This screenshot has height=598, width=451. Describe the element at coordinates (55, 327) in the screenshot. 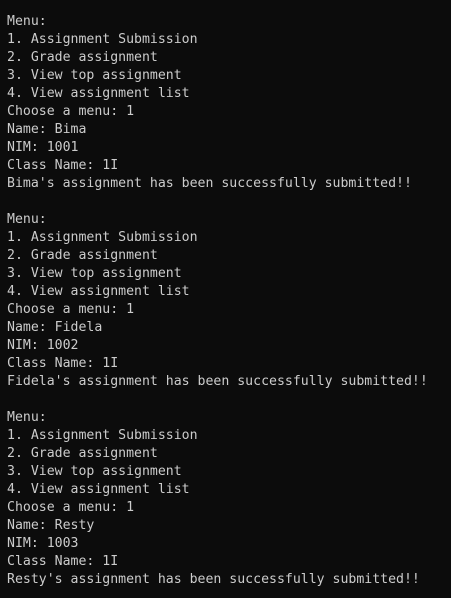

I see `name-input-line: Name: Fidela` at that location.